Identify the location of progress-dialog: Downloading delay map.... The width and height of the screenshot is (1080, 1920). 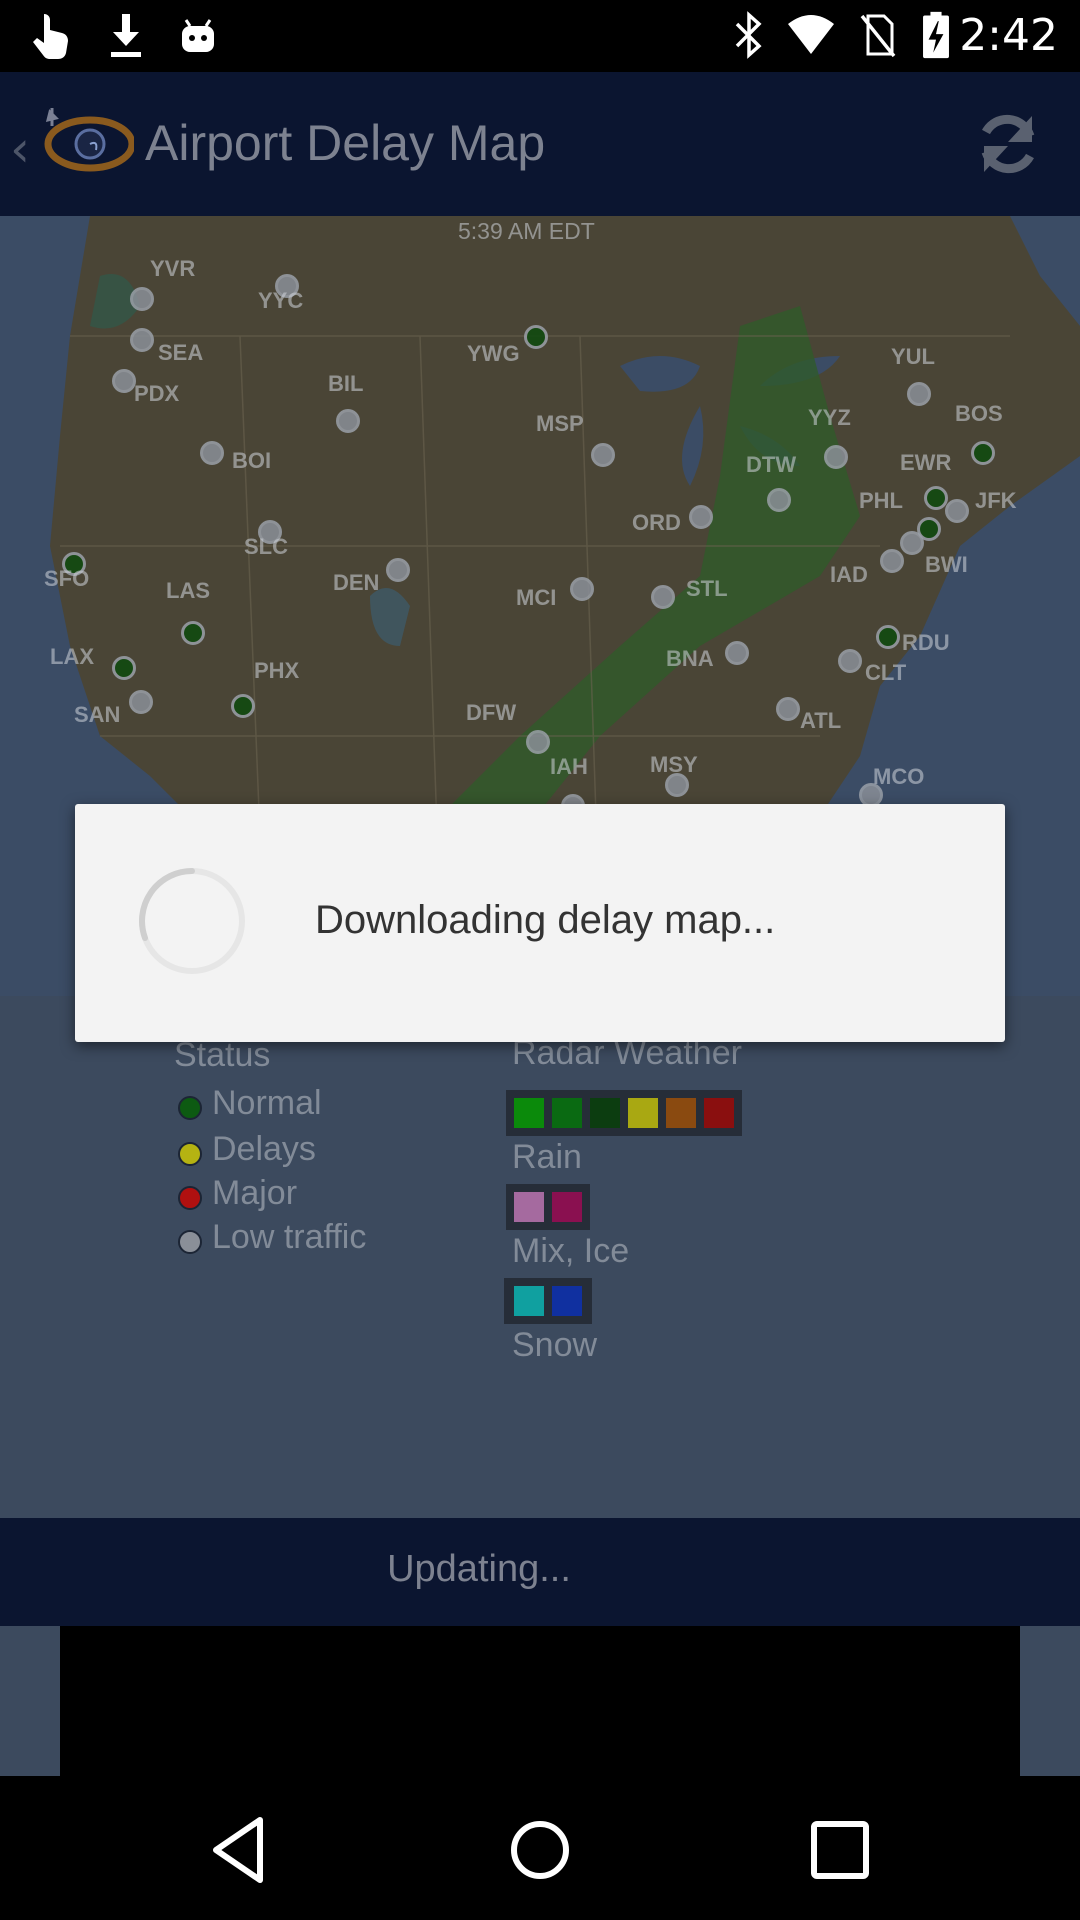
(540, 923).